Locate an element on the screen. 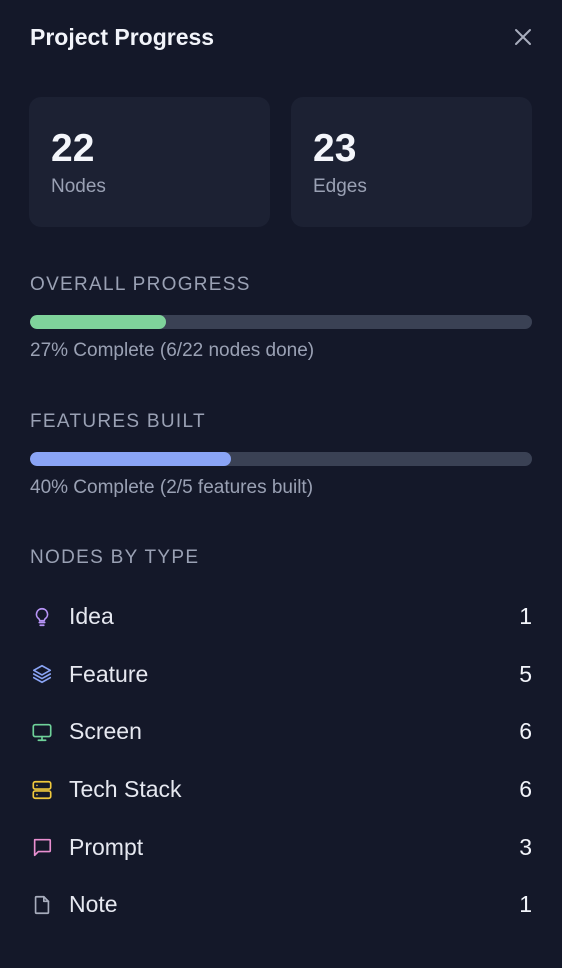  stats-row: 22 Nodes 23 Edges is located at coordinates (280, 162).